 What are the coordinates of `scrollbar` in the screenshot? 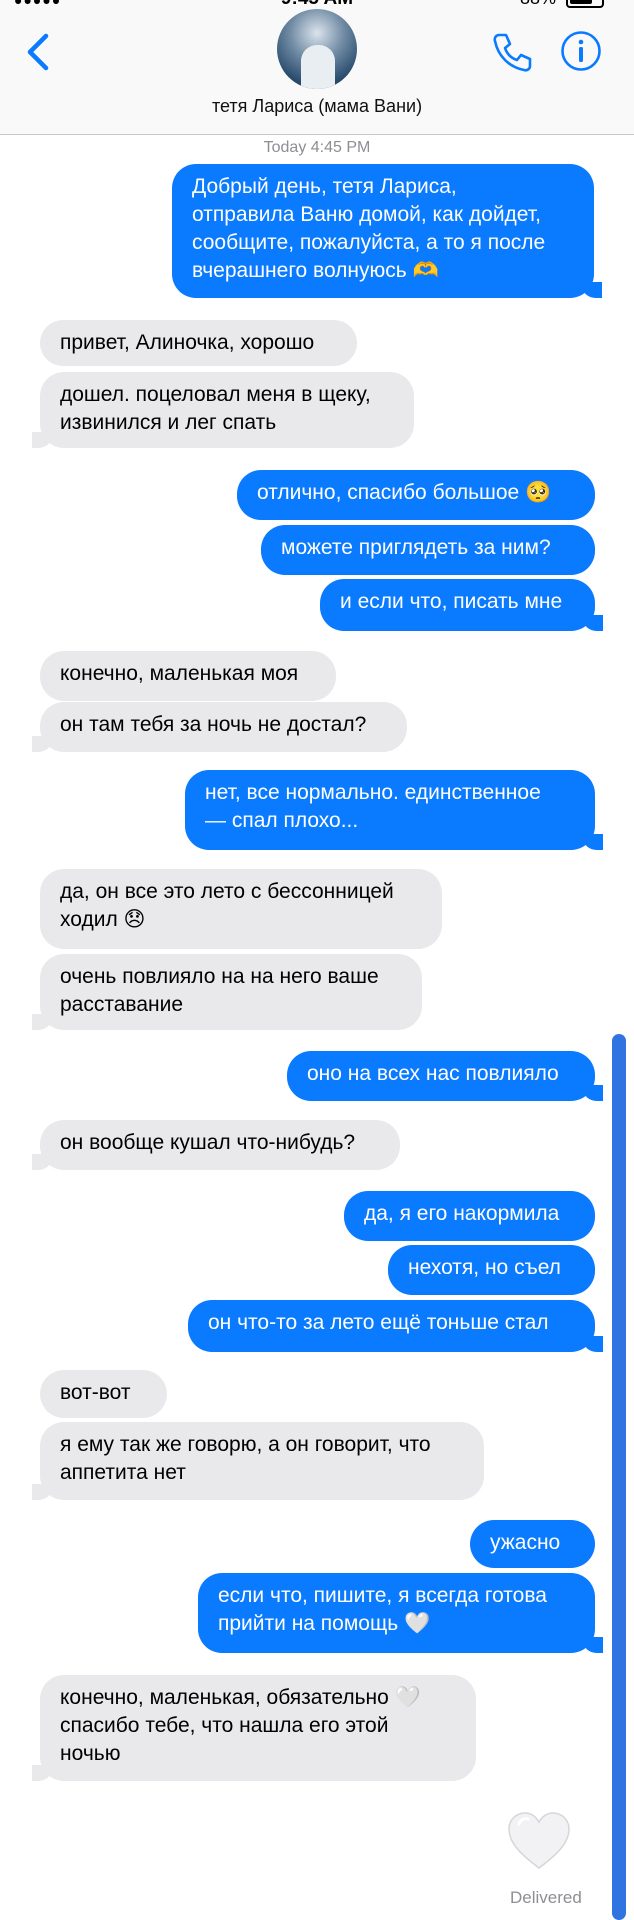 It's located at (619, 1477).